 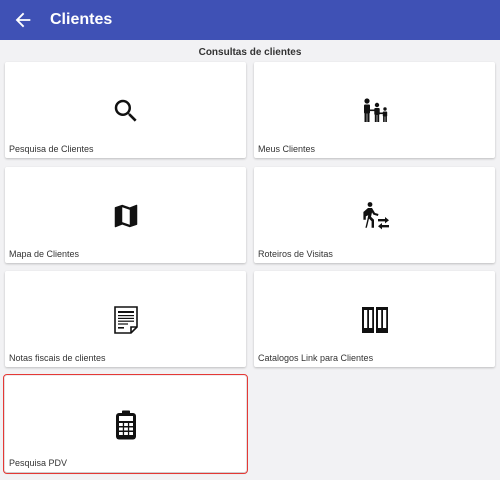 I want to click on card-roteiros-de-visitas: Roteiros de Visitas, so click(x=374, y=215).